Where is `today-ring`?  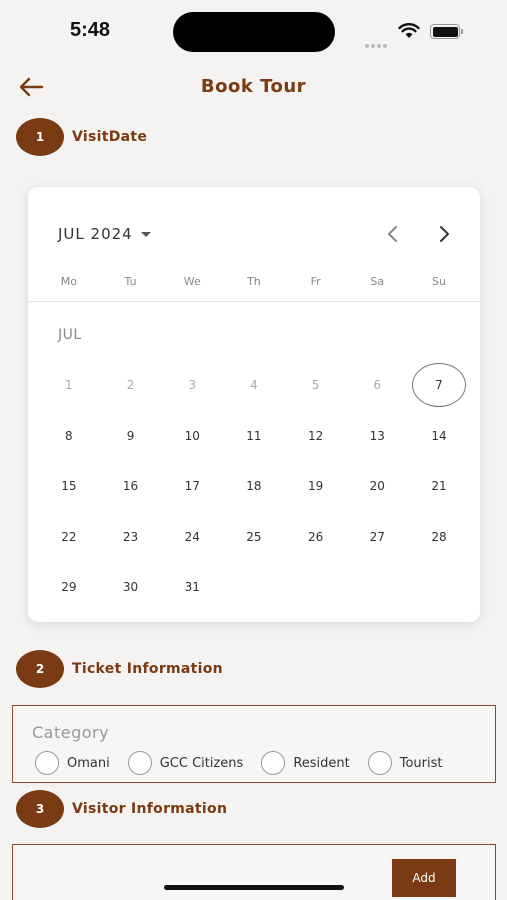
today-ring is located at coordinates (438, 385).